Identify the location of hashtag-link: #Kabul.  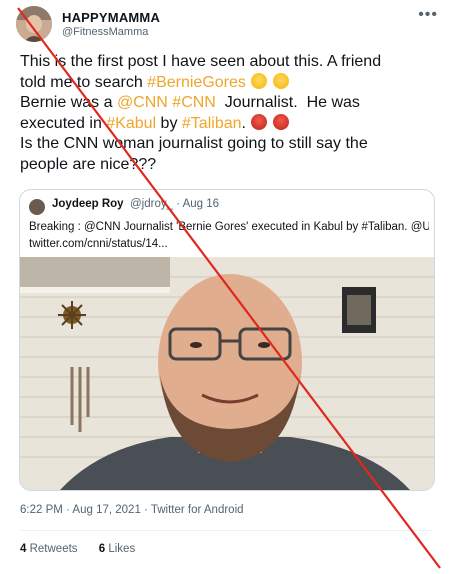
(131, 123).